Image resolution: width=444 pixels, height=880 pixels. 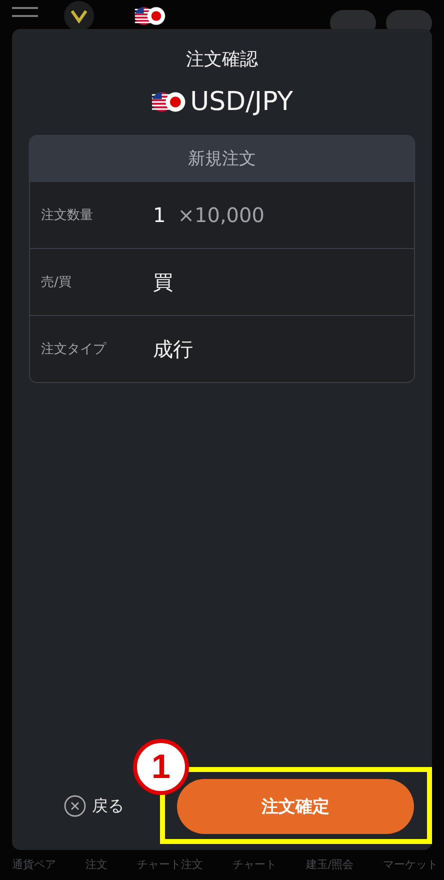 I want to click on row-label: 注文タイプ, so click(x=74, y=349).